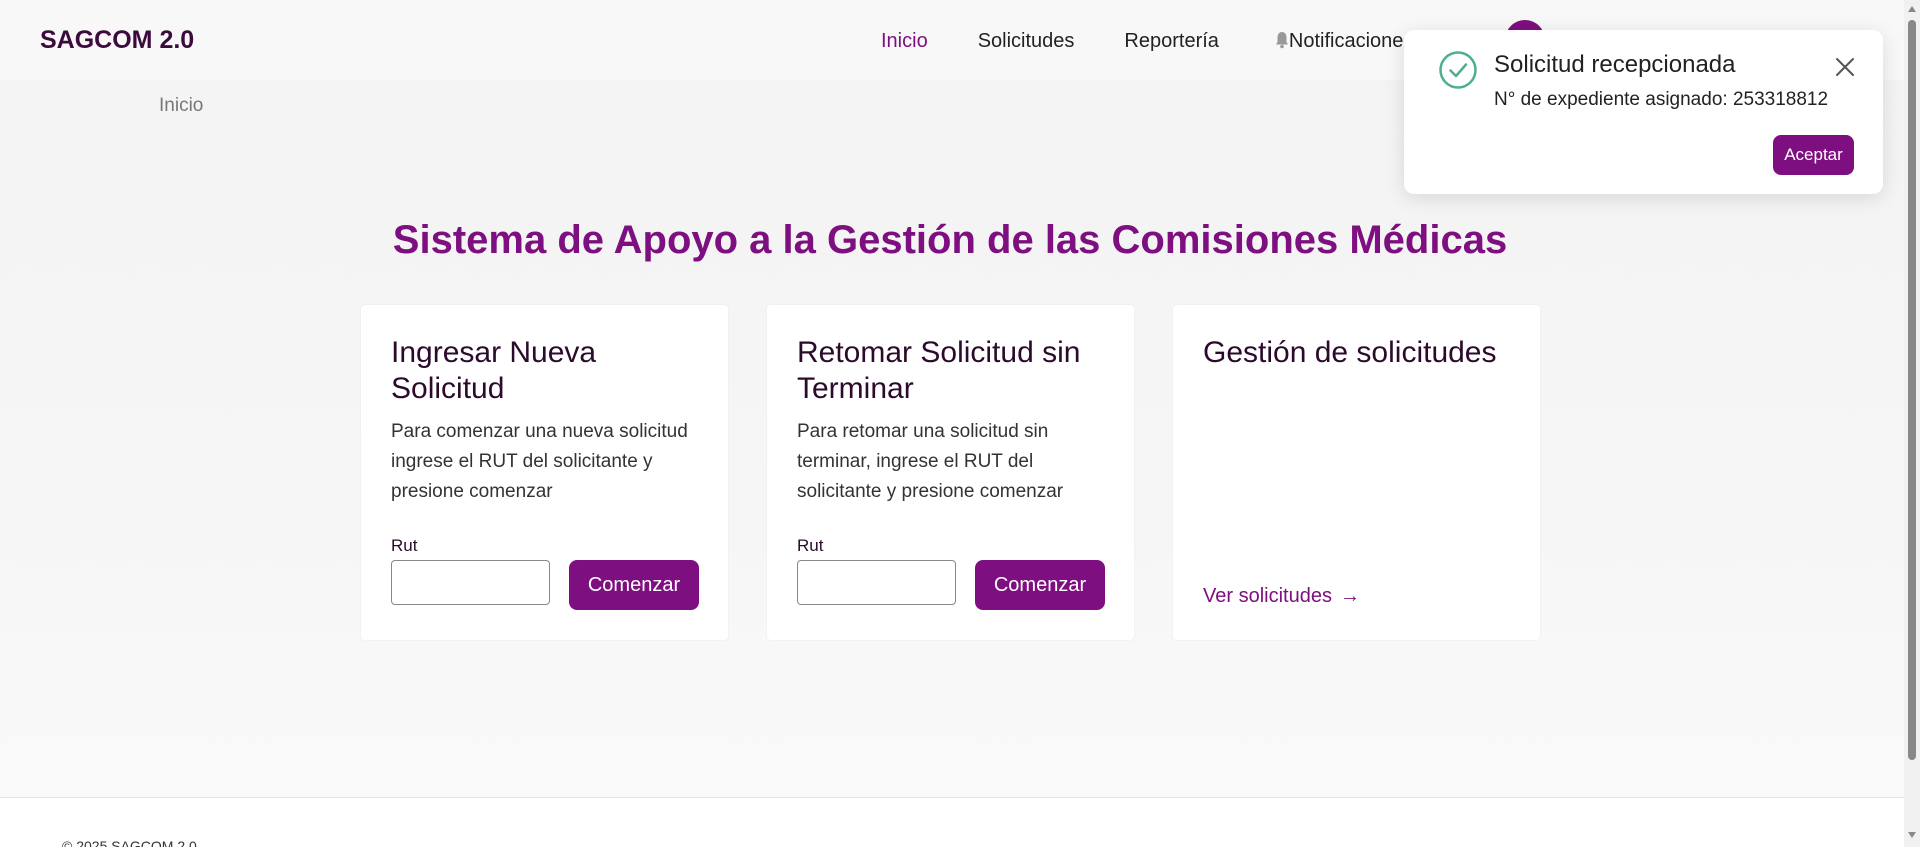 This screenshot has height=847, width=1920. I want to click on card-manage-requests: Gestión de solicitudes Ver solicitudes →, so click(1356, 472).